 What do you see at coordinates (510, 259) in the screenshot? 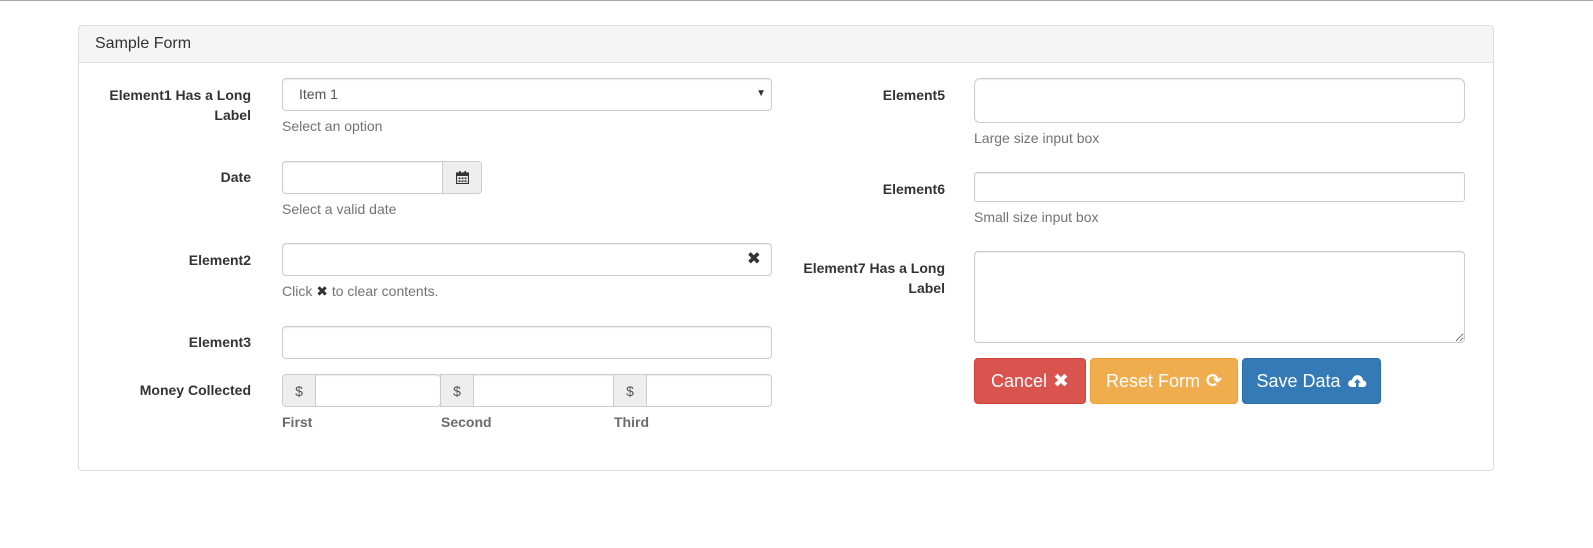
I see `element2-input` at bounding box center [510, 259].